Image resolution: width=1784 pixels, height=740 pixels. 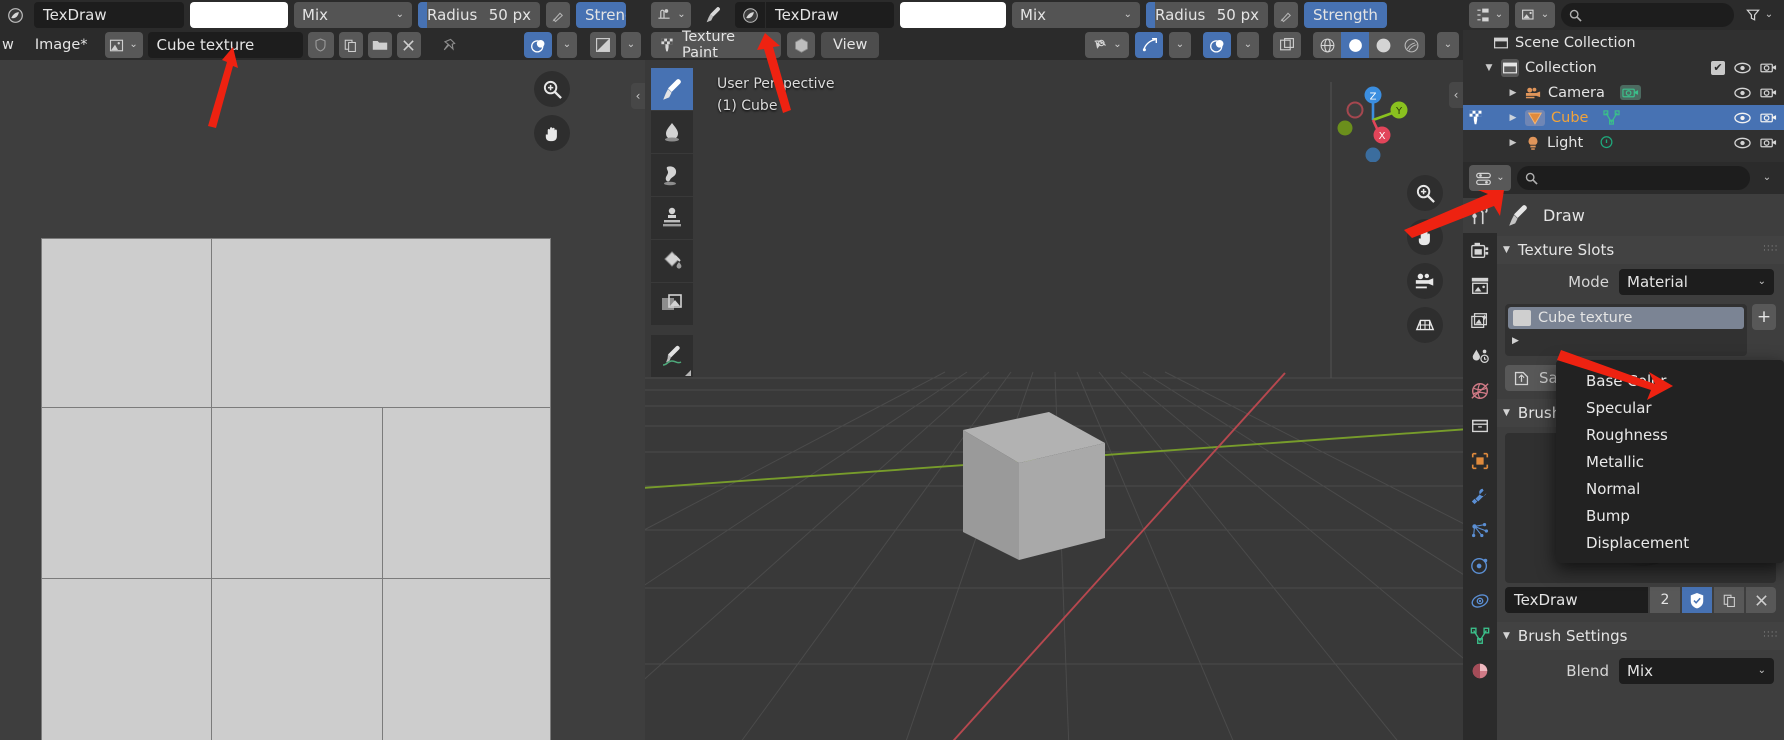 I want to click on ie-strength-slider: Strength, so click(x=601, y=15).